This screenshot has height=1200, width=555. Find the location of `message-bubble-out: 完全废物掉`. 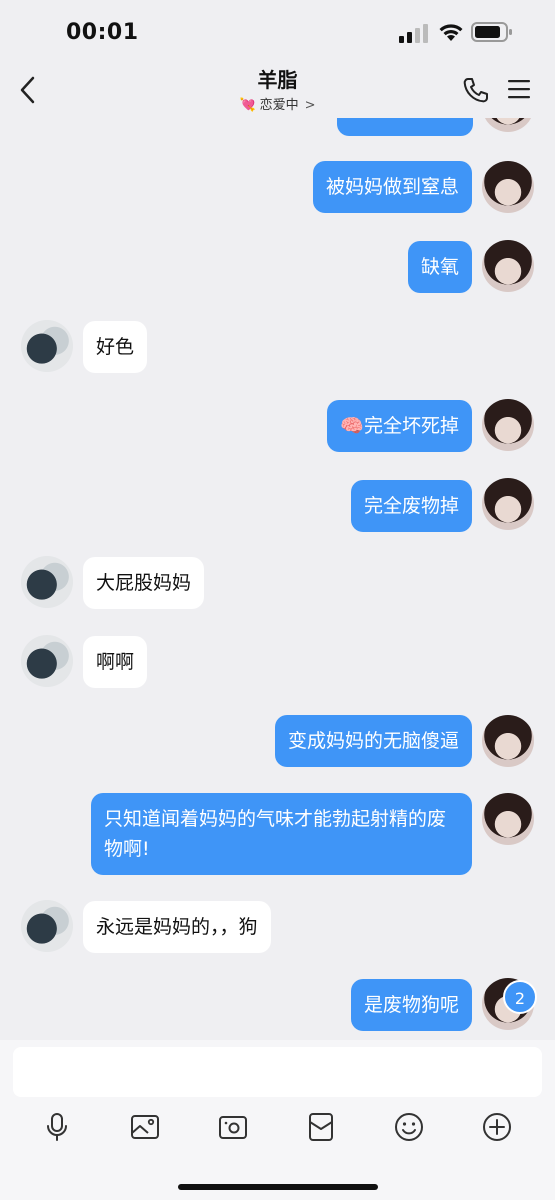

message-bubble-out: 完全废物掉 is located at coordinates (411, 506).